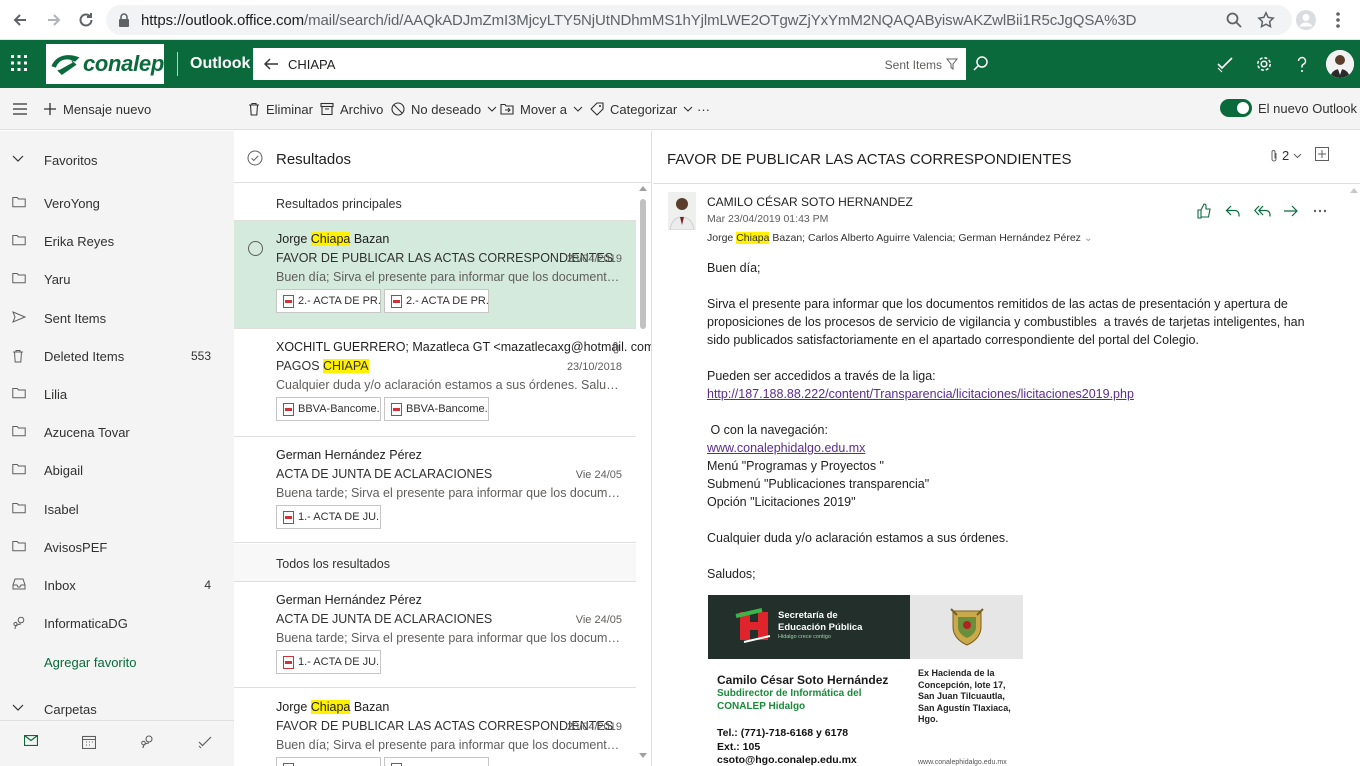 The height and width of the screenshot is (766, 1360). I want to click on move-to-button: Mover a, so click(541, 109).